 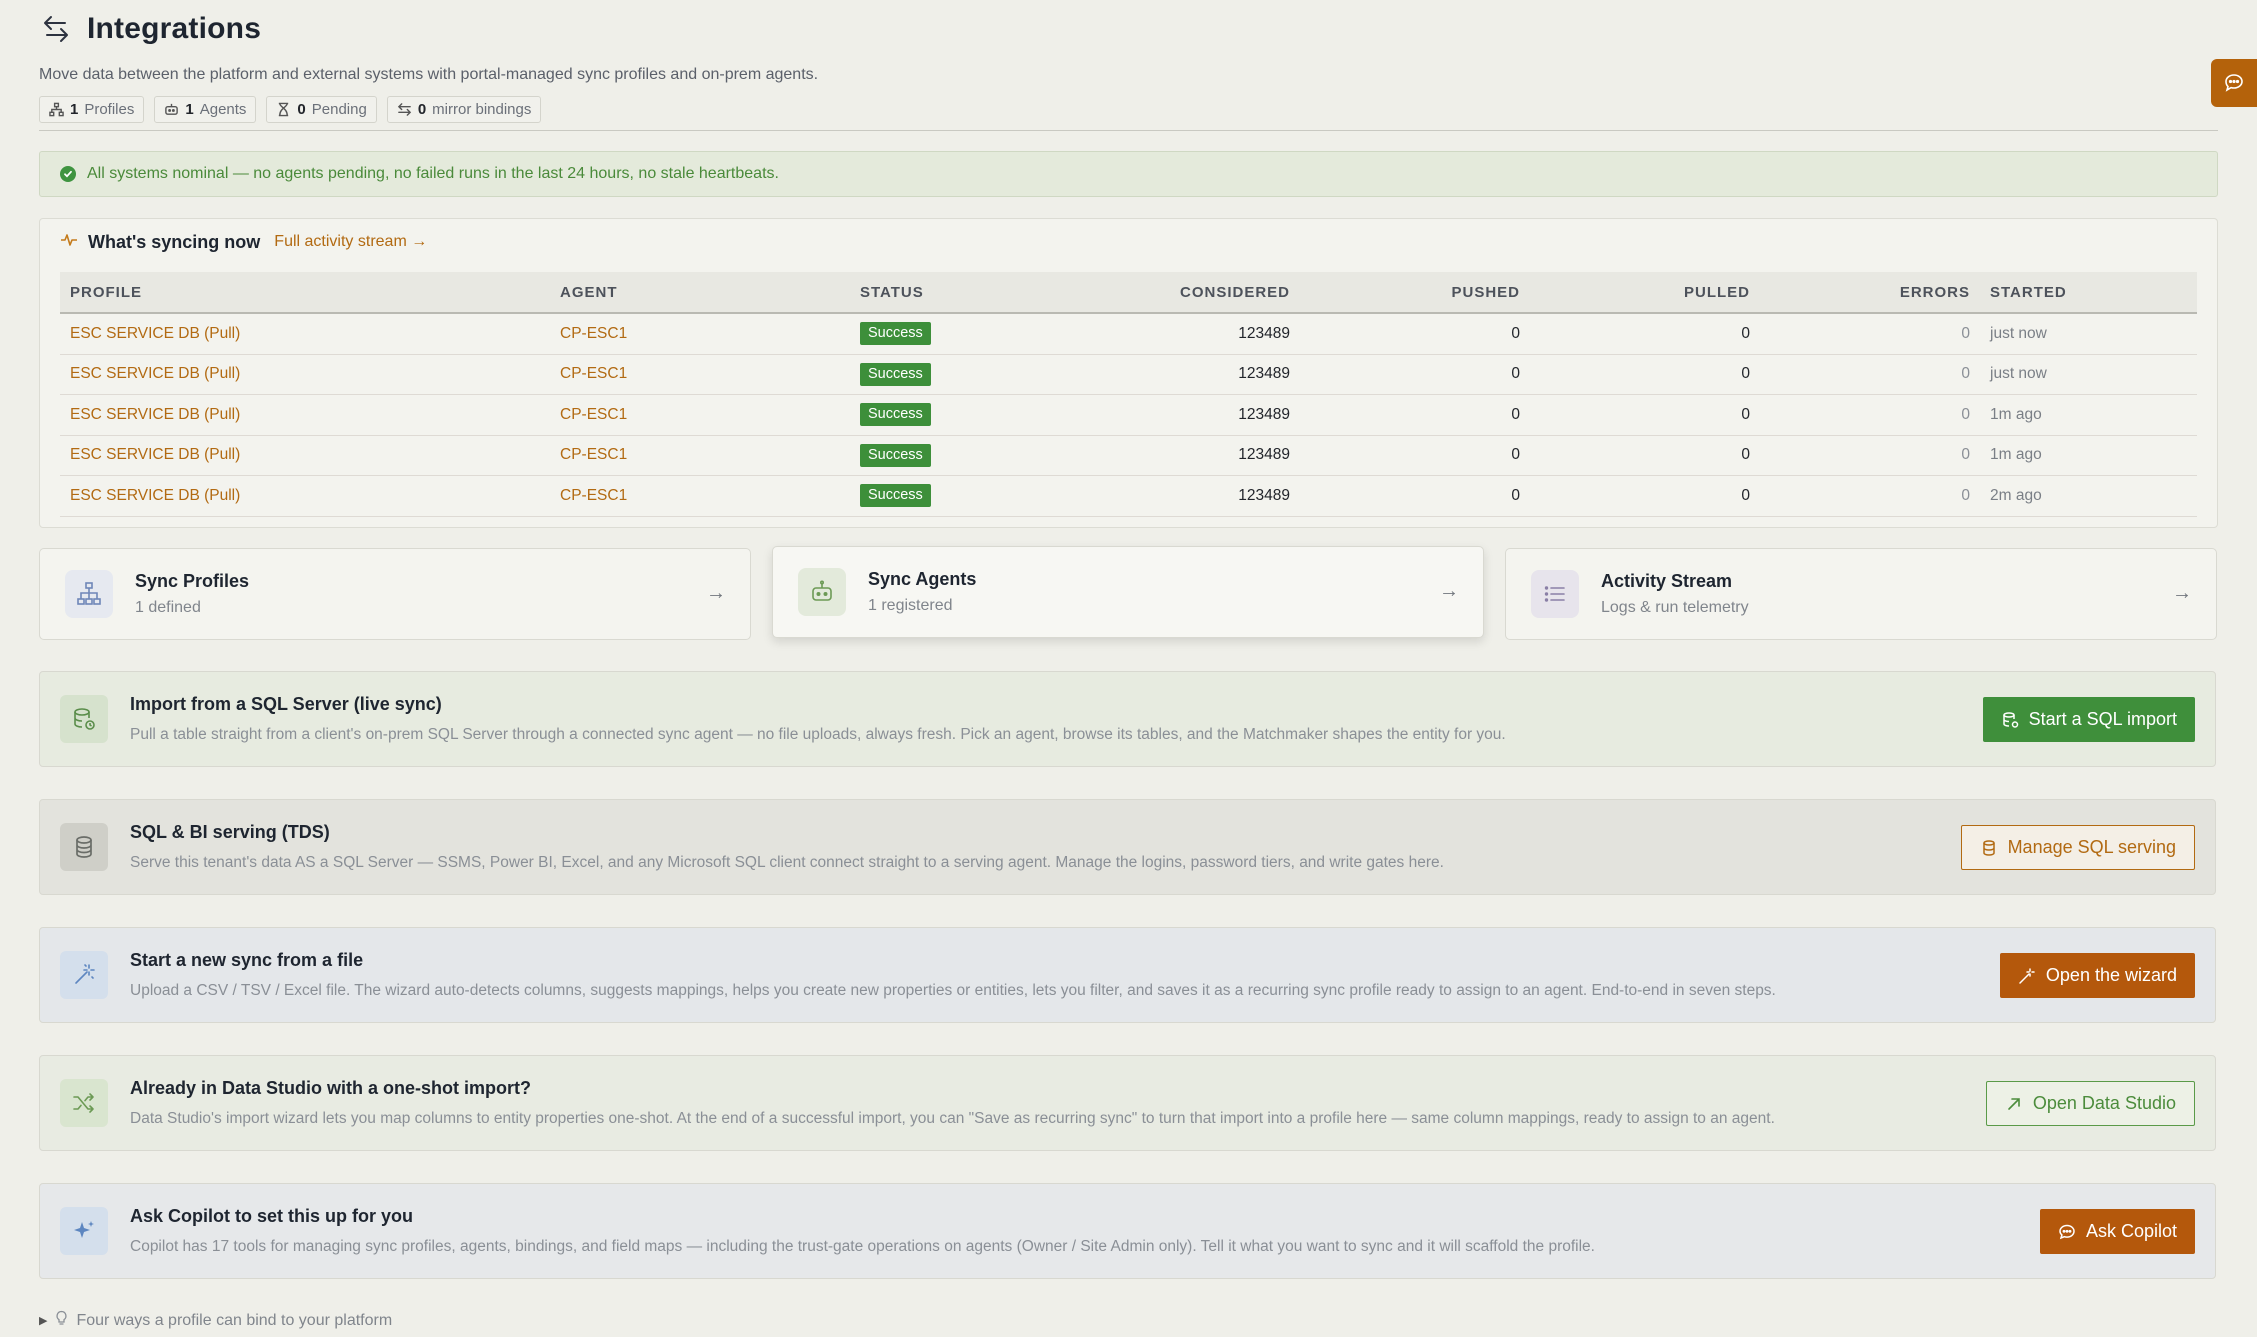 What do you see at coordinates (2088, 719) in the screenshot?
I see `start-sql-import-button: Start a SQL import` at bounding box center [2088, 719].